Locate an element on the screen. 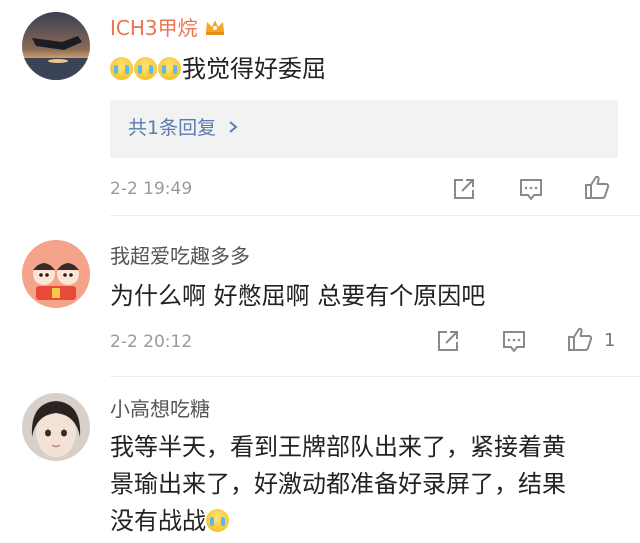 Image resolution: width=640 pixels, height=543 pixels. crown-badge-icon is located at coordinates (215, 27).